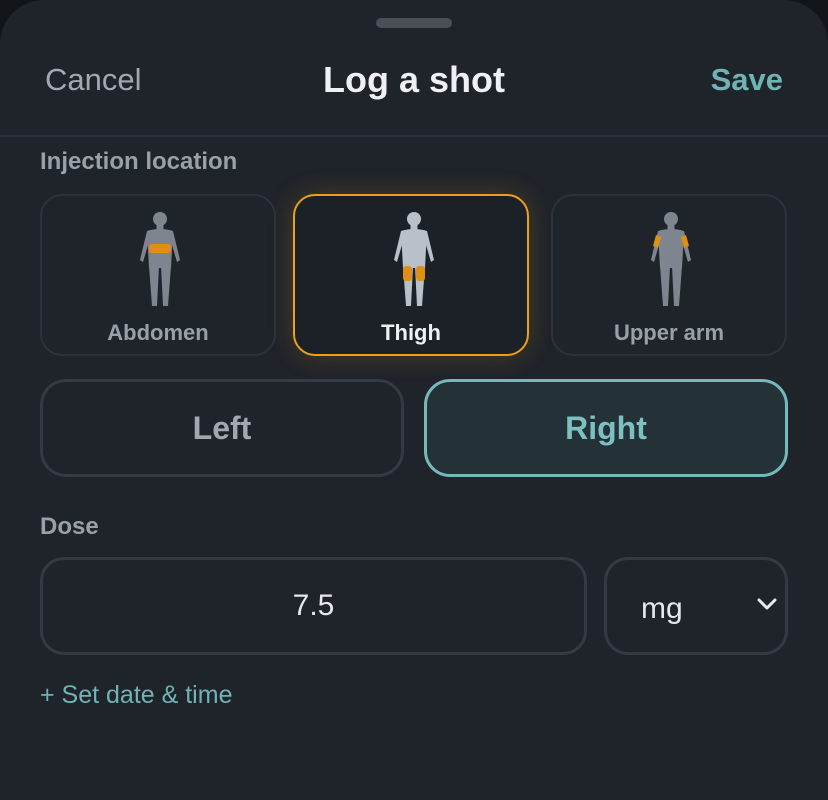  What do you see at coordinates (136, 695) in the screenshot?
I see `set-date-time-link: + Set date & time` at bounding box center [136, 695].